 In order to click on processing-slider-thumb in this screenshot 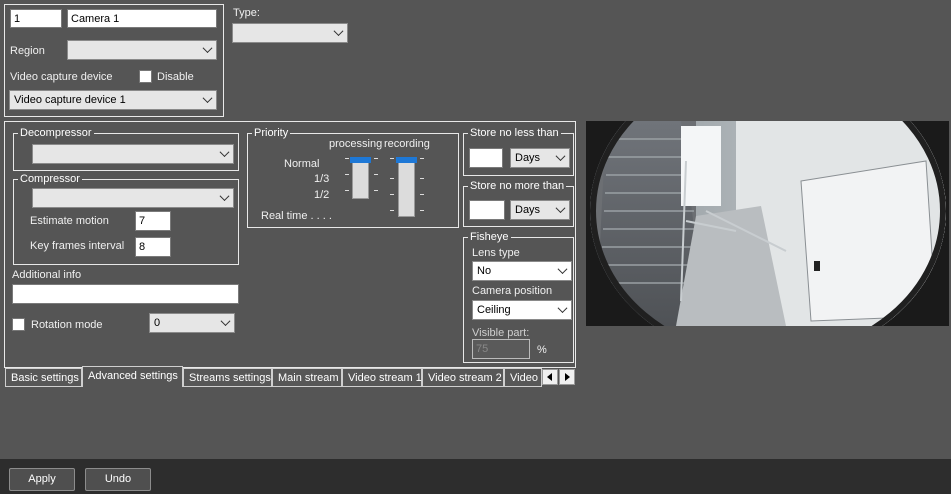, I will do `click(360, 160)`.